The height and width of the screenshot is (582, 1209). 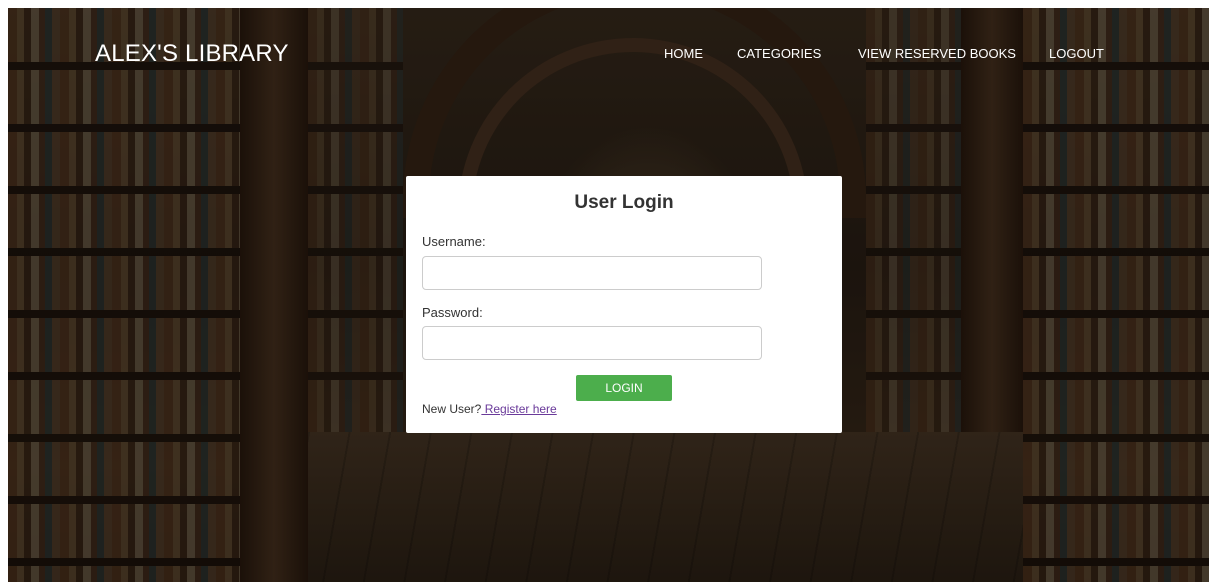 I want to click on password-input, so click(x=592, y=343).